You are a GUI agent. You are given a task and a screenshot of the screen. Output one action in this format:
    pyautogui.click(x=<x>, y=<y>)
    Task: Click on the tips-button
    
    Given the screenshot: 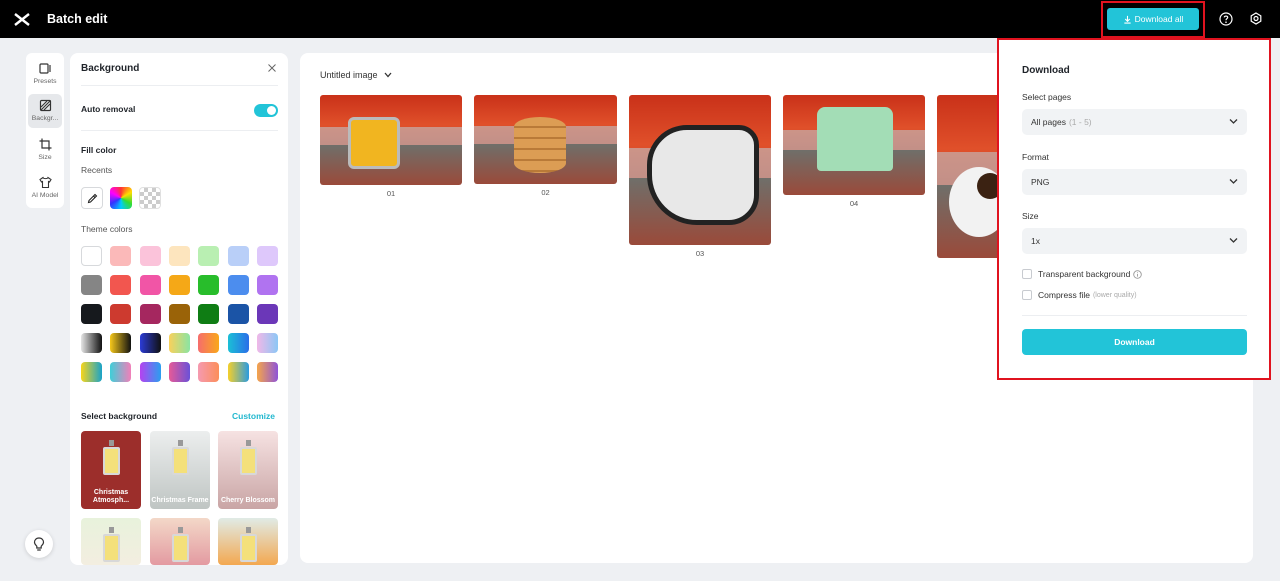 What is the action you would take?
    pyautogui.click(x=39, y=544)
    